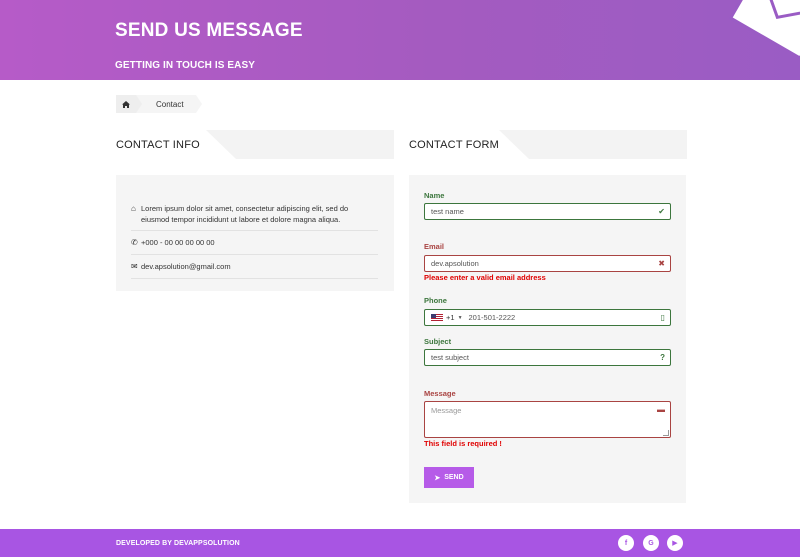  I want to click on email-error: Please enter a valid email address, so click(485, 277).